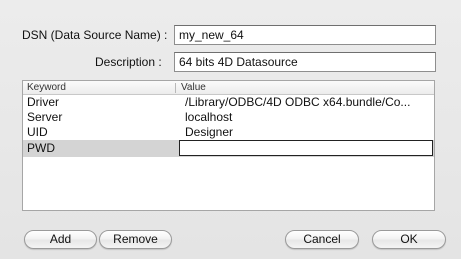 The width and height of the screenshot is (461, 259). Describe the element at coordinates (209, 132) in the screenshot. I see `row-value: Designer` at that location.